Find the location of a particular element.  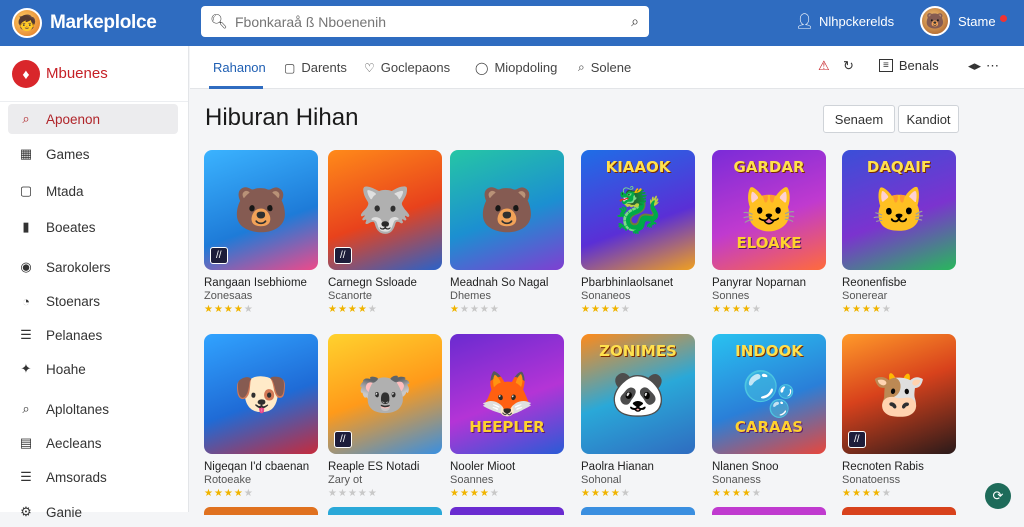

sidebar-item-label: Hoahe is located at coordinates (66, 369).